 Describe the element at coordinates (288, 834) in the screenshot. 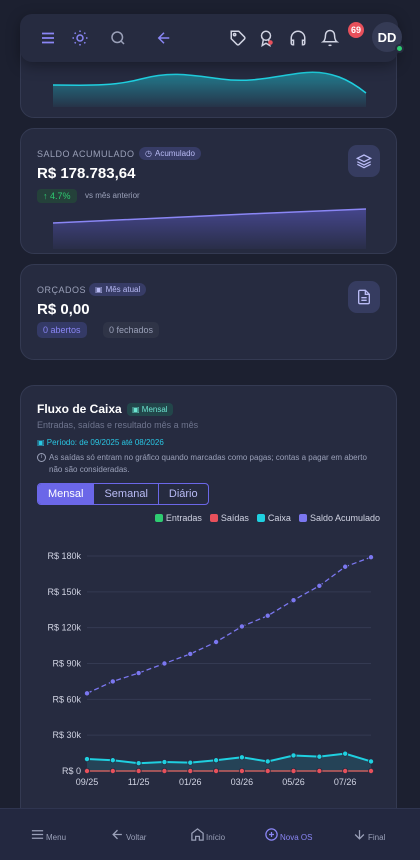

I see `nav-nova-os: Nova OS` at that location.